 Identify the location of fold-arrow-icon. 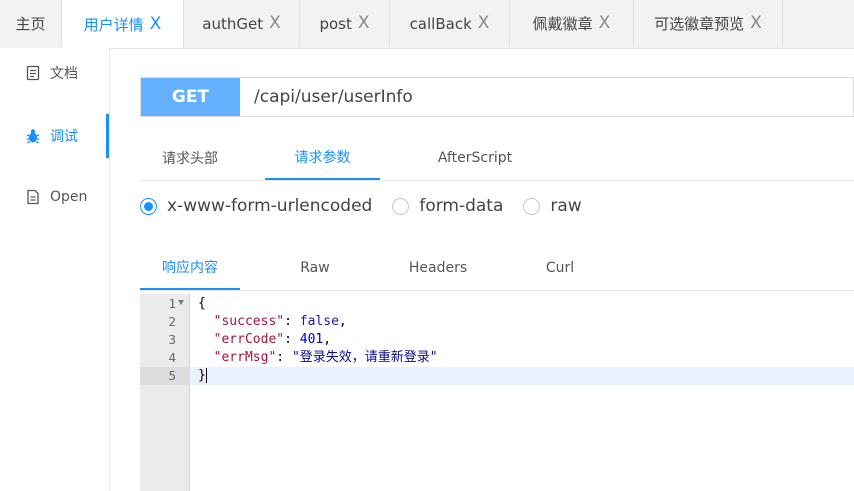
(181, 302).